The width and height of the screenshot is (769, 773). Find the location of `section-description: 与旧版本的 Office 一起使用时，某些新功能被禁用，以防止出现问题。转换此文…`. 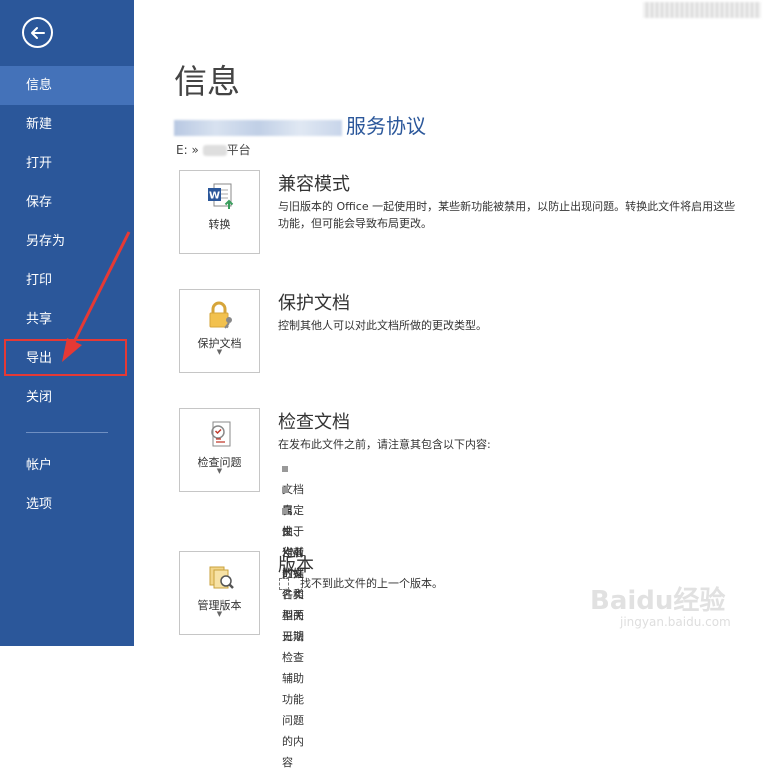

section-description: 与旧版本的 Office 一起使用时，某些新功能被禁用，以防止出现问题。转换此文… is located at coordinates (507, 215).